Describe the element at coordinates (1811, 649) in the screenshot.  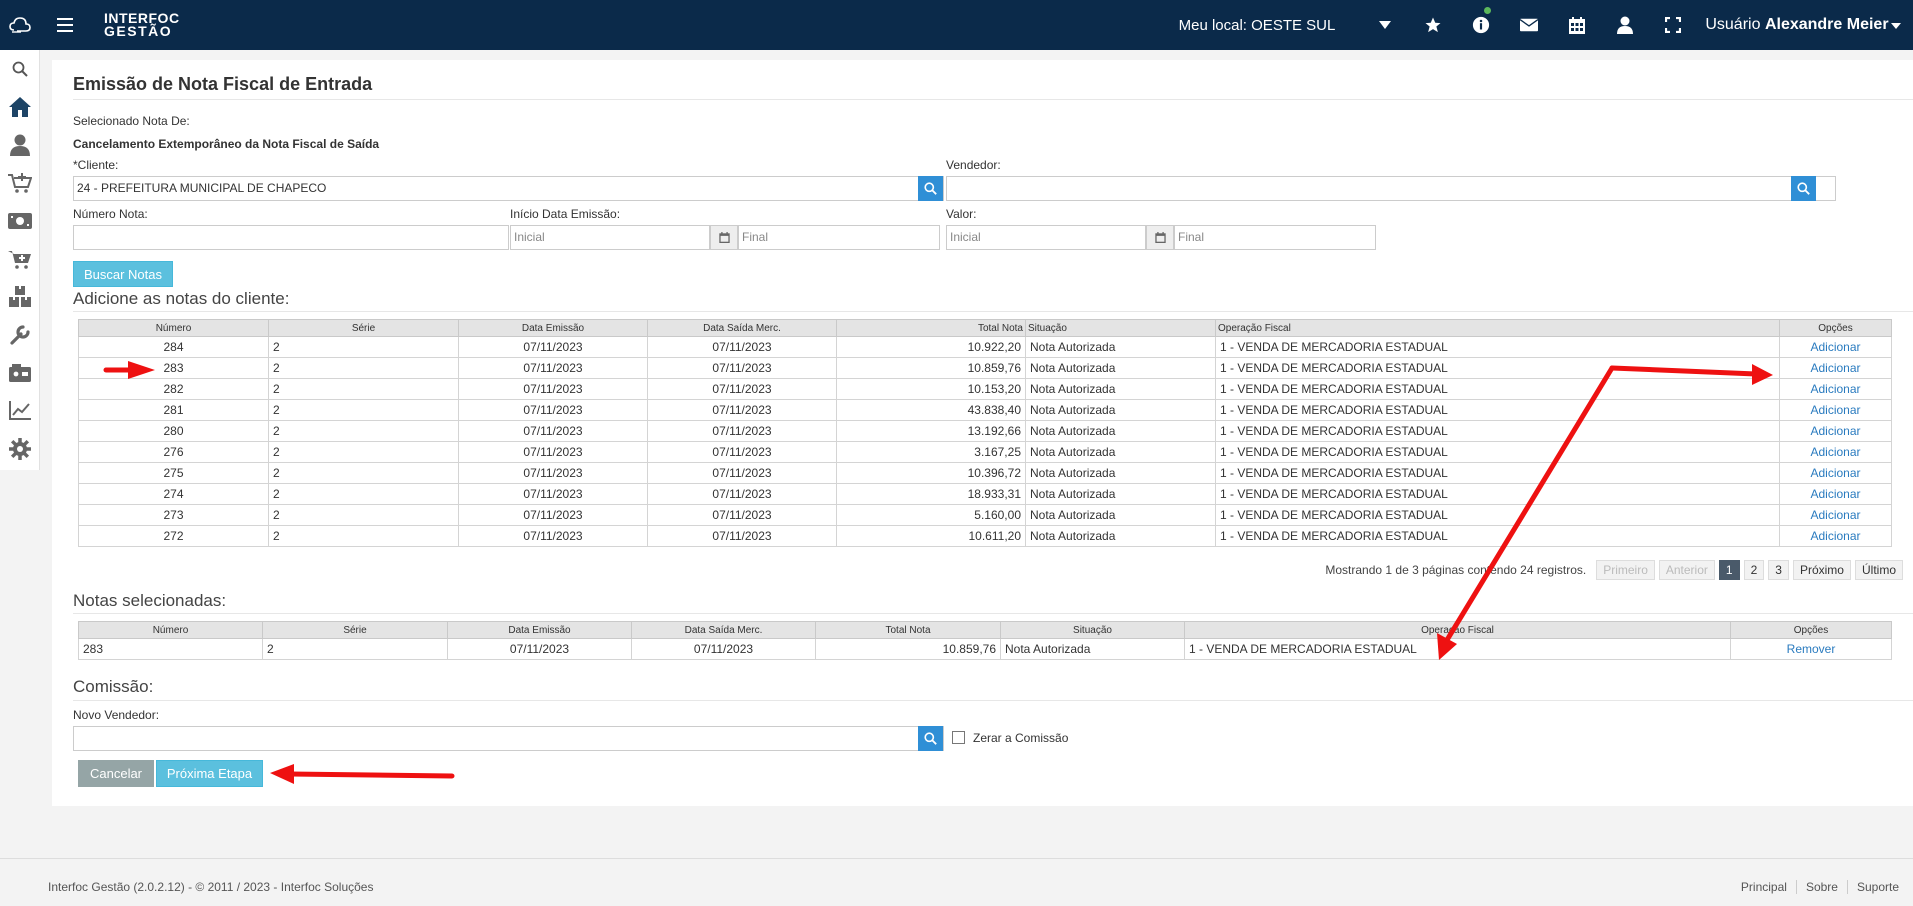
I see `remover-link: Remover` at that location.